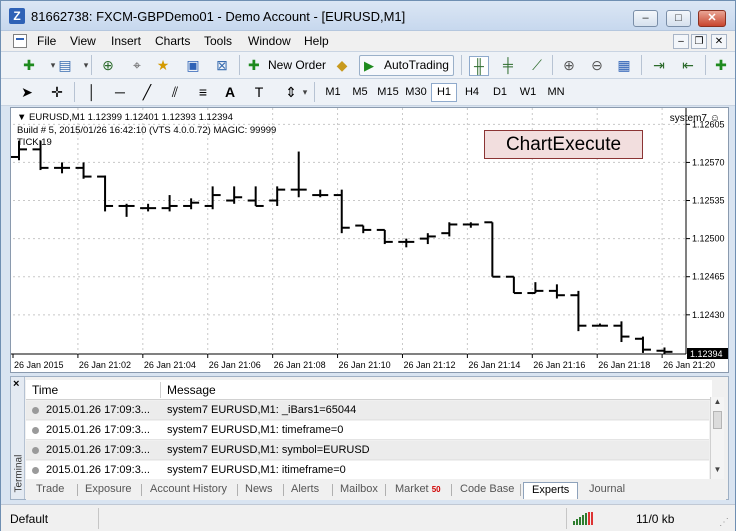 The width and height of the screenshot is (736, 531). I want to click on timeframe-m1: M1, so click(333, 92).